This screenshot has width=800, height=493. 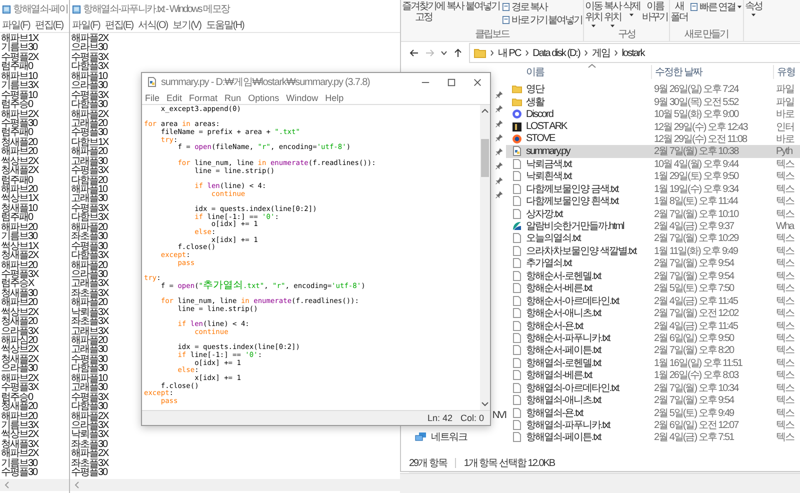 I want to click on text-line: 수평플3X, so click(x=89, y=171).